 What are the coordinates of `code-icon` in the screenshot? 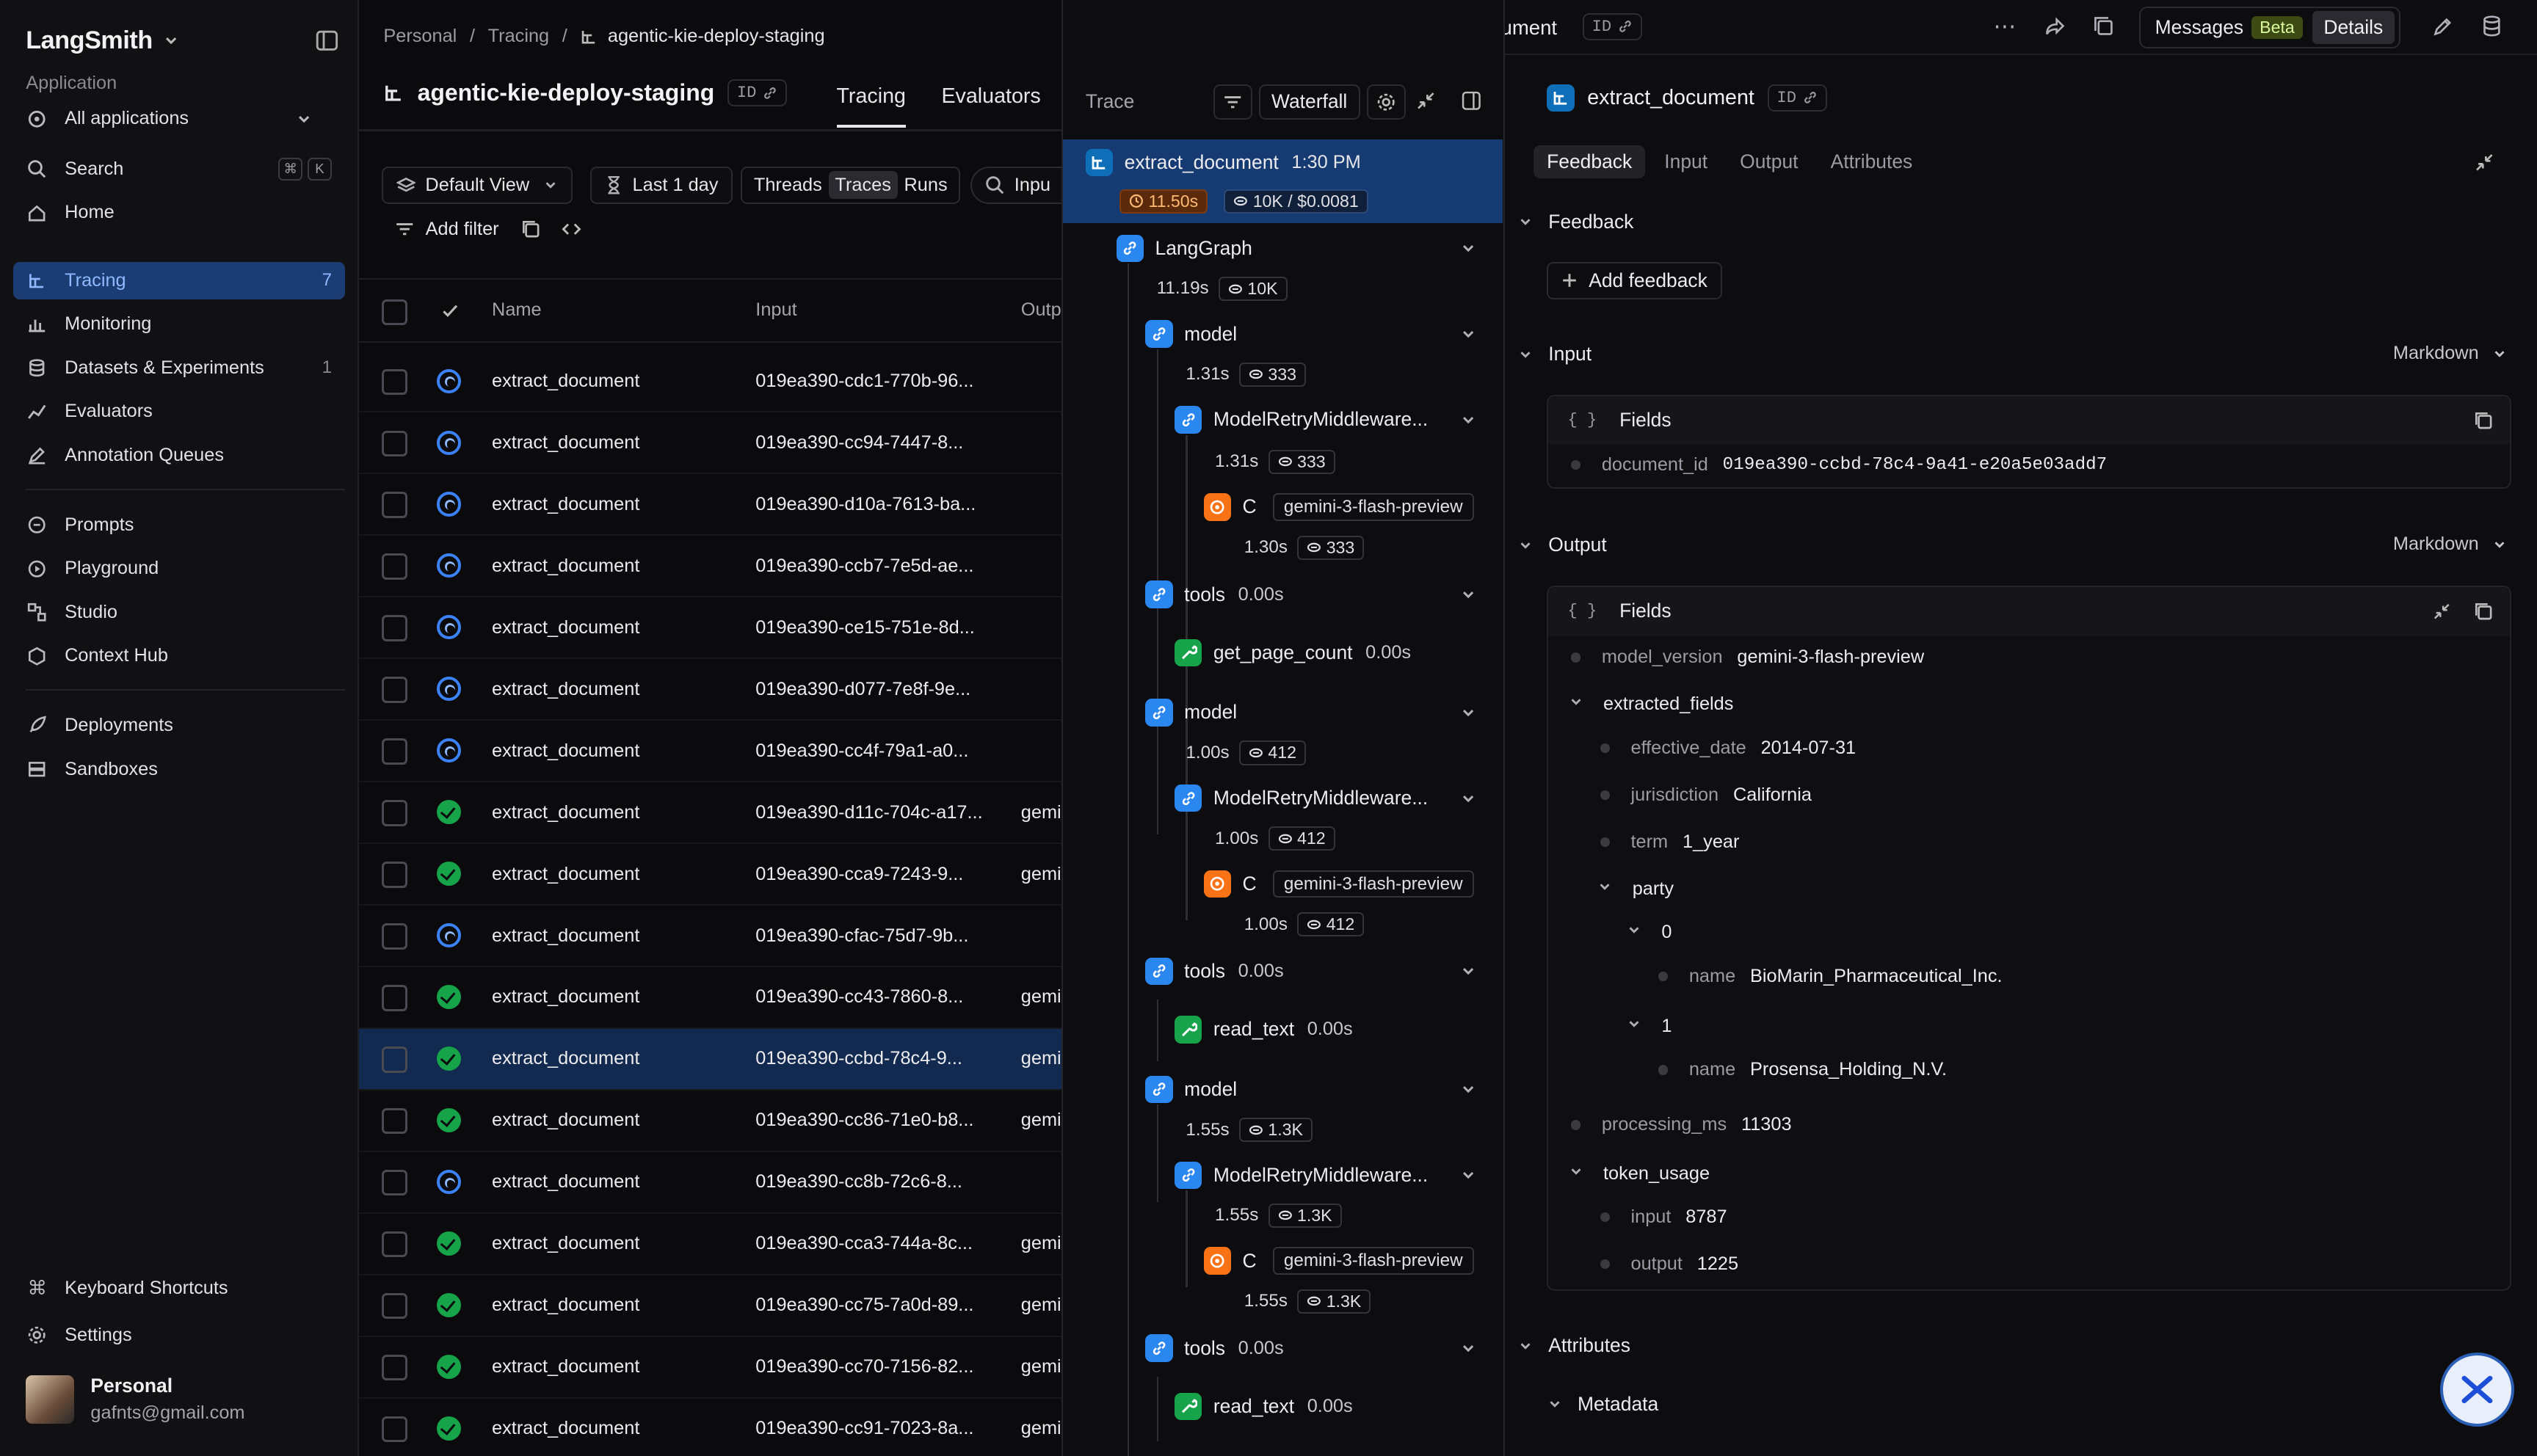 It's located at (571, 229).